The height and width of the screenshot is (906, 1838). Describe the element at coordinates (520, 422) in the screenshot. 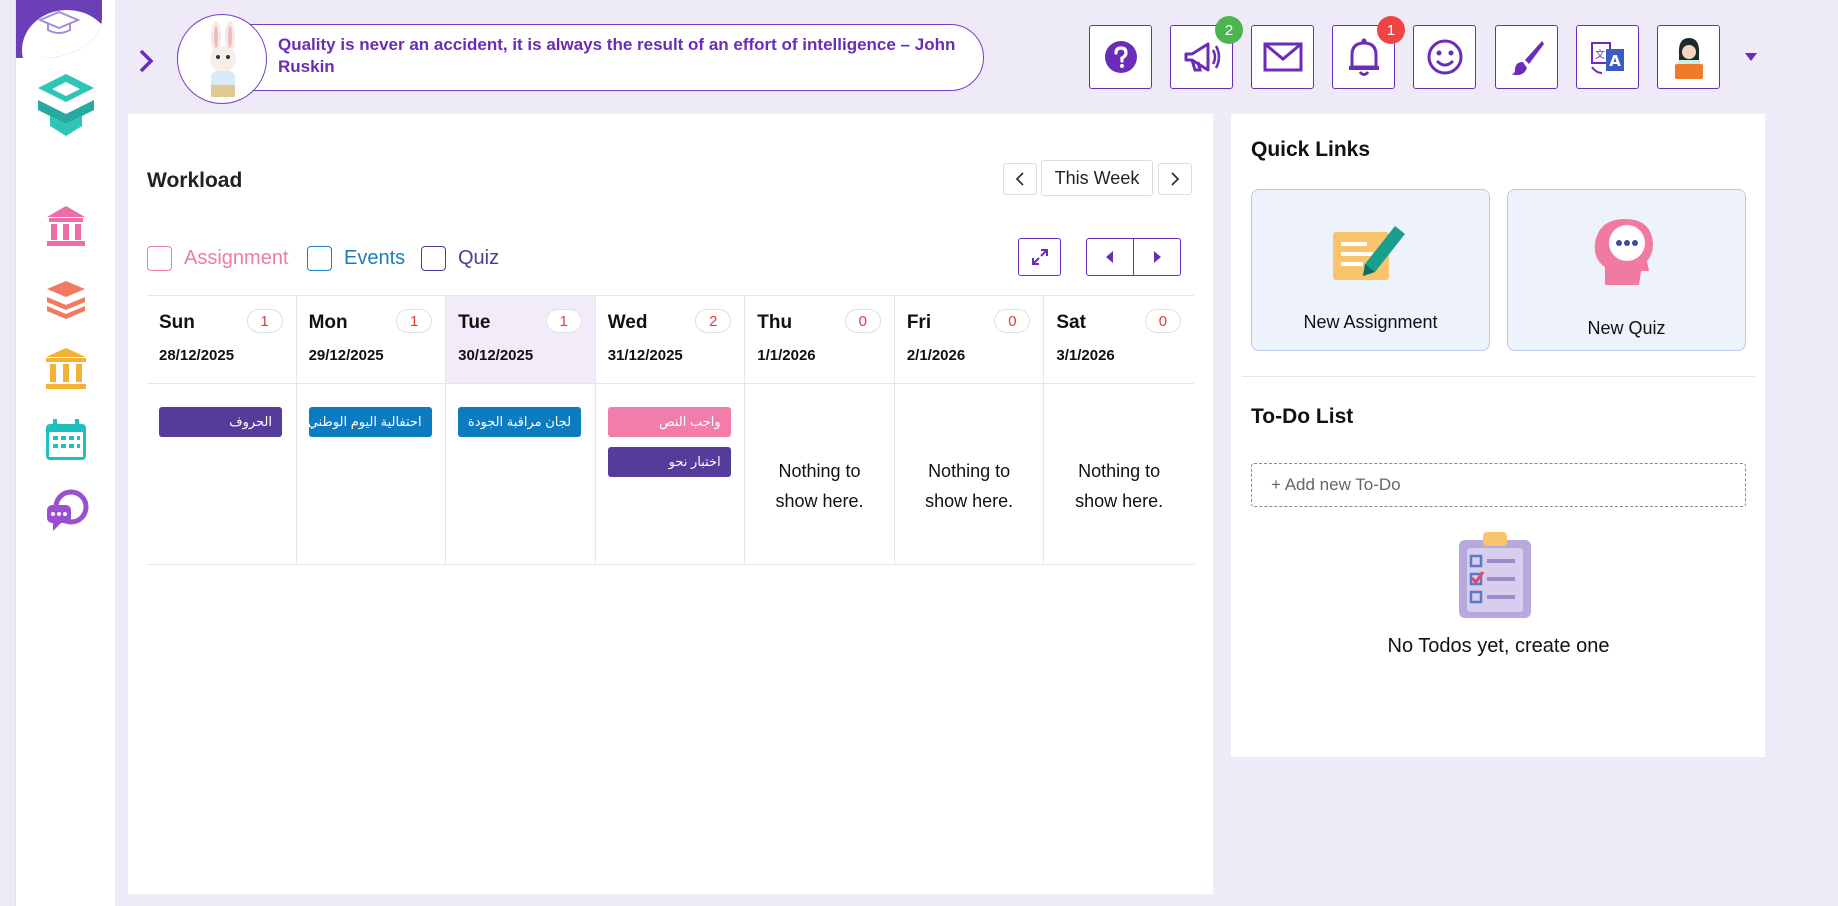

I see `event-chip: لجان مراقبة الجودة` at that location.